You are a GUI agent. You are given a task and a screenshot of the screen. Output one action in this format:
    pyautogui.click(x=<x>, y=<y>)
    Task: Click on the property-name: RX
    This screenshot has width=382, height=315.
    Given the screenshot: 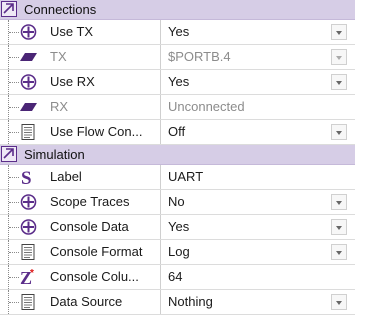 What is the action you would take?
    pyautogui.click(x=59, y=106)
    